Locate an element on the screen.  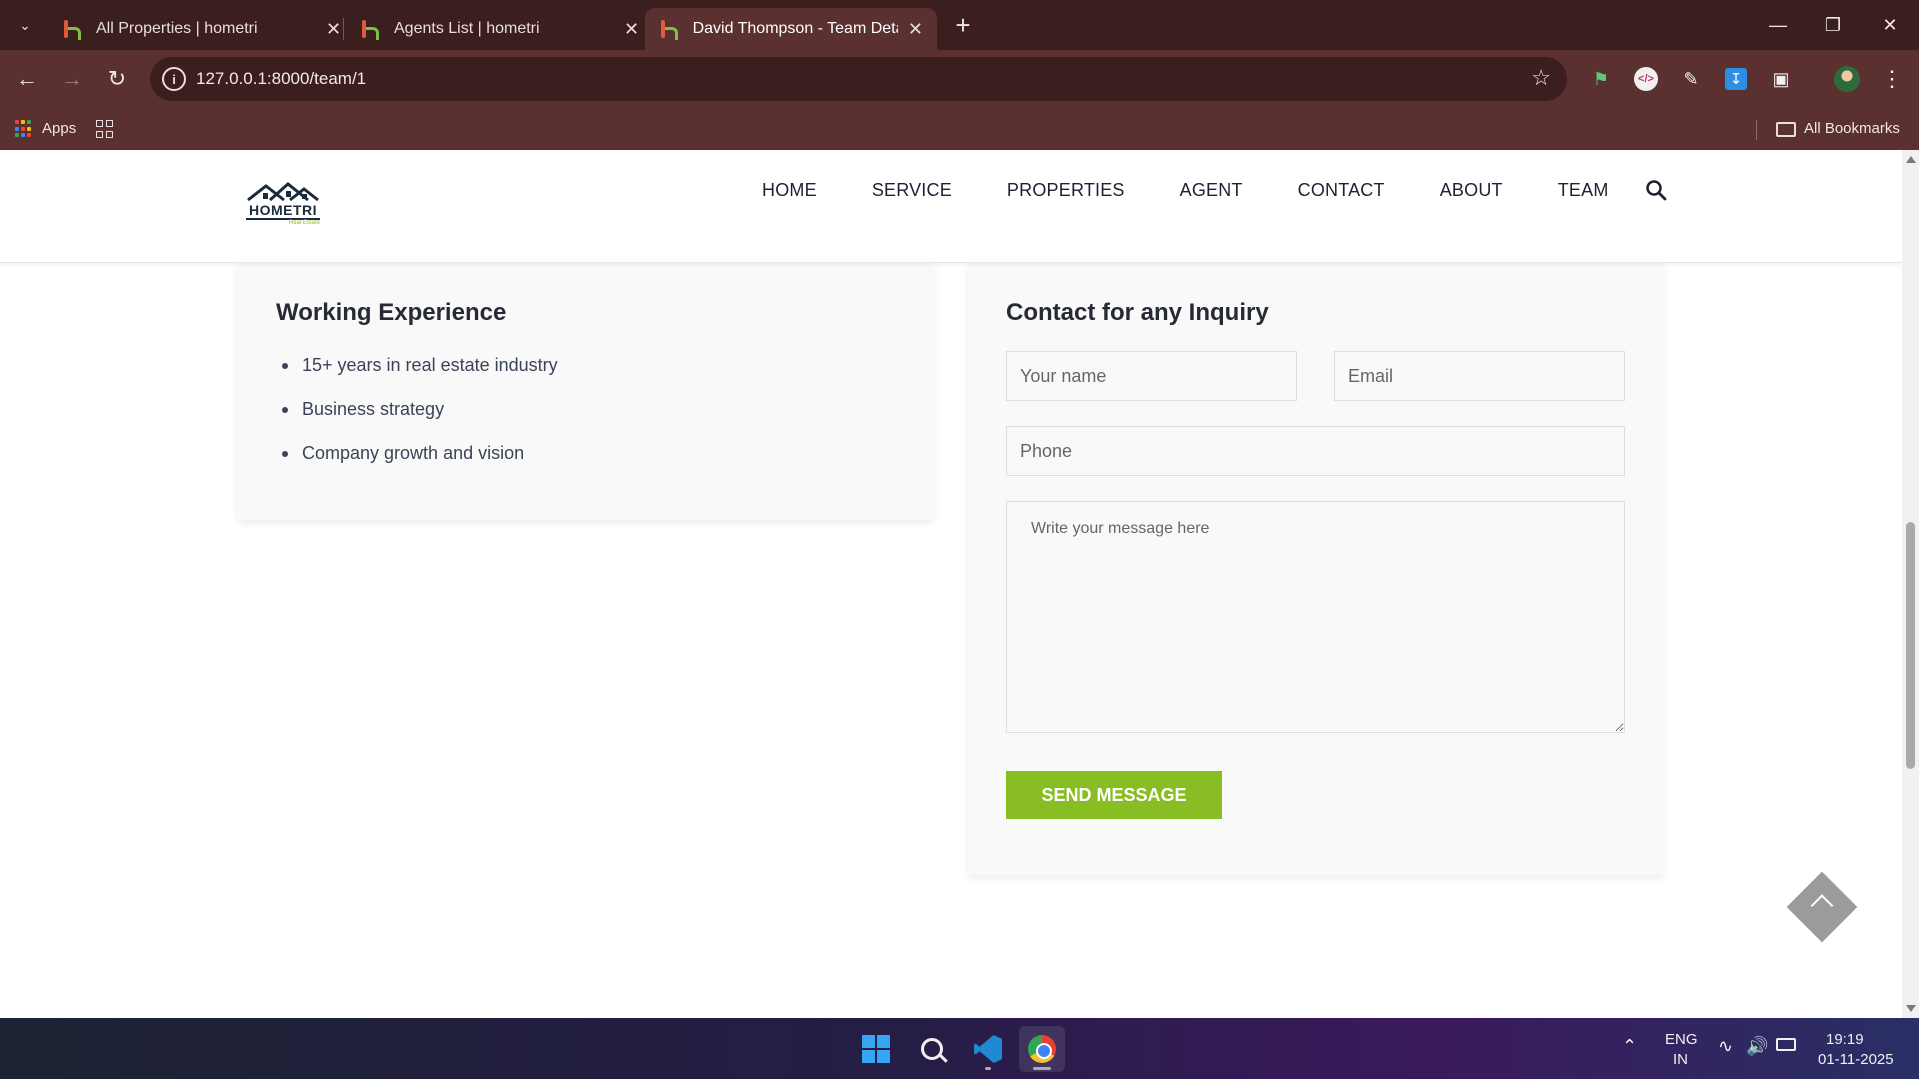
phone-input is located at coordinates (1315, 451).